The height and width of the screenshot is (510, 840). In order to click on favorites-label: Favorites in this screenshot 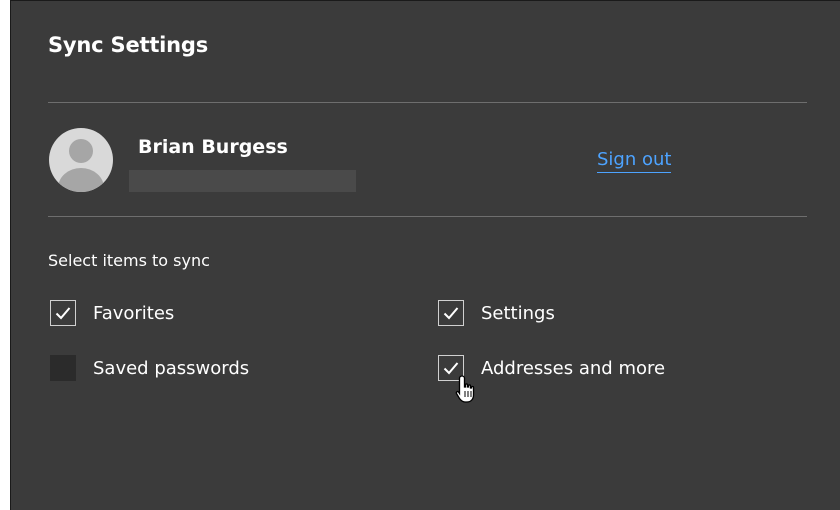, I will do `click(134, 313)`.